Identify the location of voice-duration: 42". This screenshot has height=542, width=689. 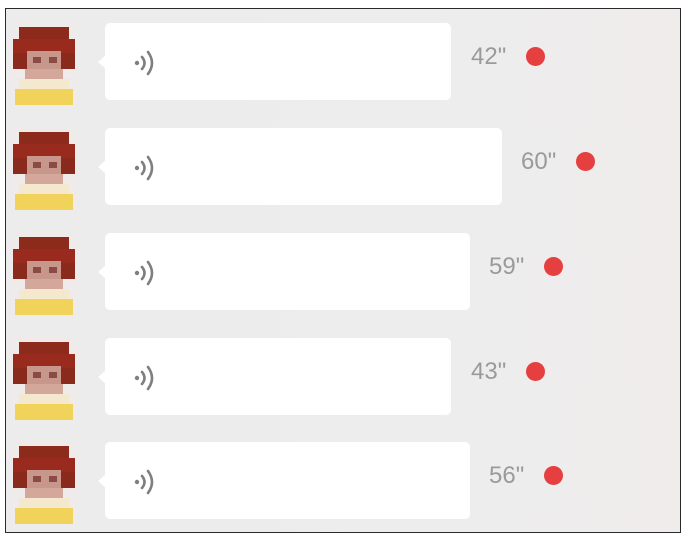
(489, 56).